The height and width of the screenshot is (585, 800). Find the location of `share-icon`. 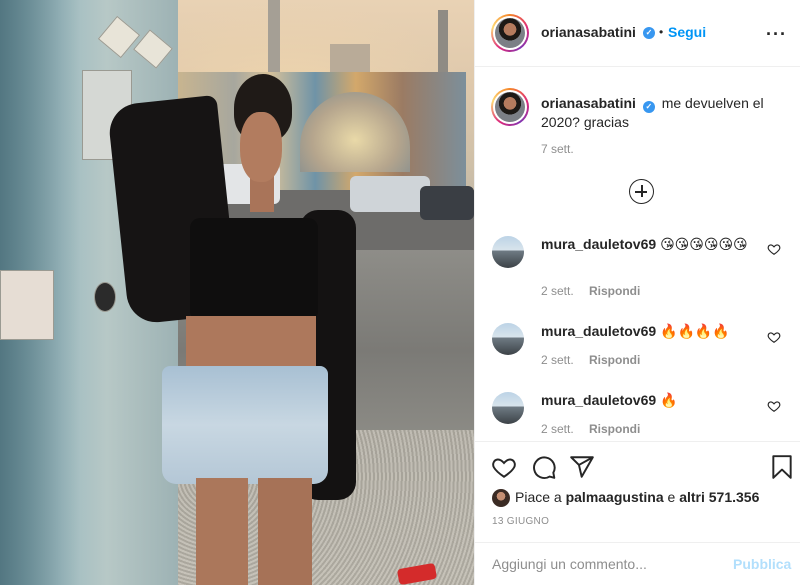

share-icon is located at coordinates (582, 467).